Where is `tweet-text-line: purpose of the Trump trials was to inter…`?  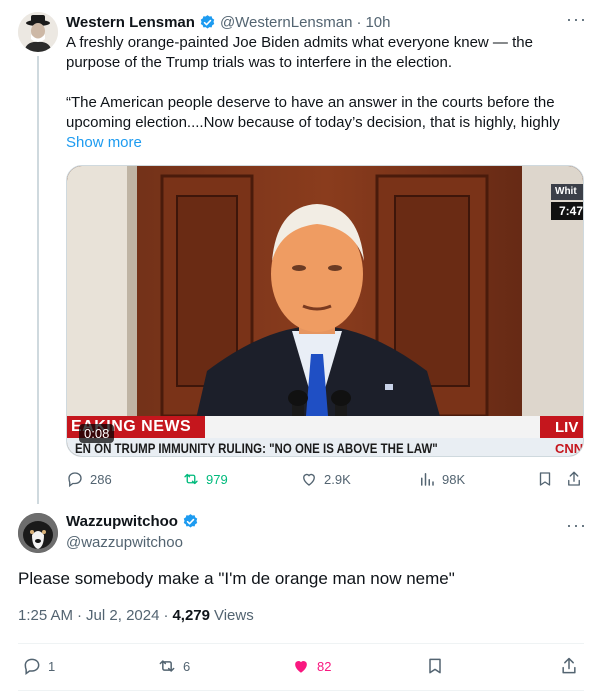 tweet-text-line: purpose of the Trump trials was to inter… is located at coordinates (259, 62).